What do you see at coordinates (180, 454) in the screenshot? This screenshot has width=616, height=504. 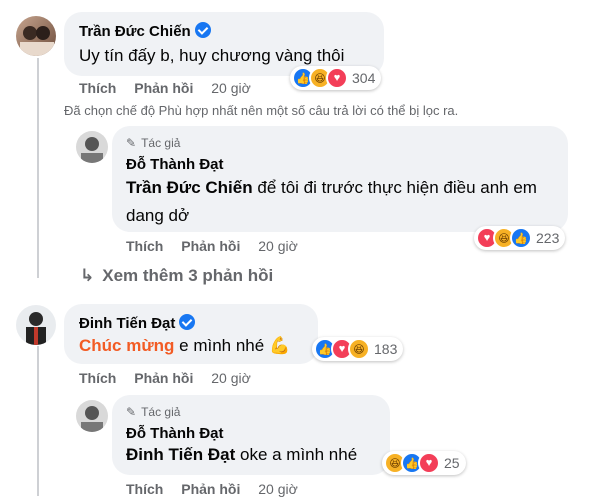 I see `mention-link: Đinh Tiến Đạt` at bounding box center [180, 454].